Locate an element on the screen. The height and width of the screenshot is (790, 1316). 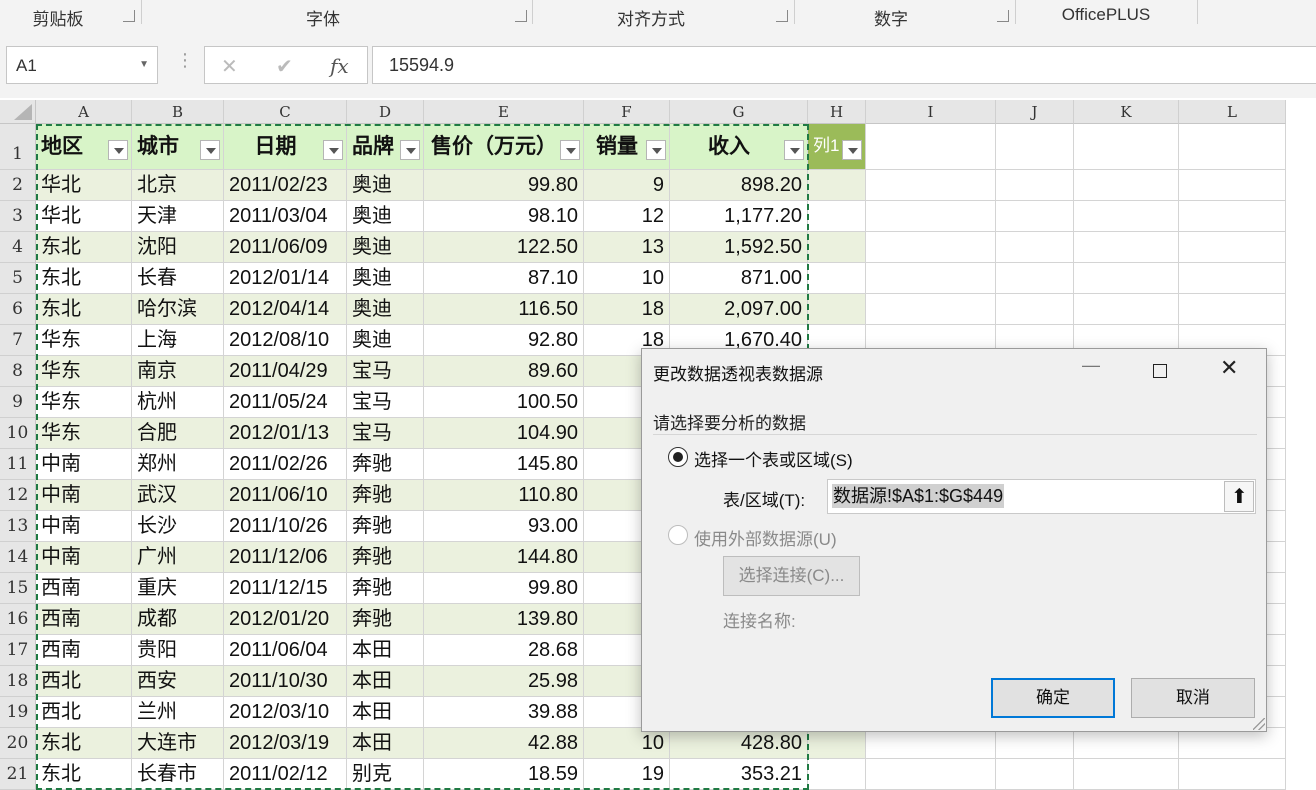
row-header: 16 is located at coordinates (18, 619).